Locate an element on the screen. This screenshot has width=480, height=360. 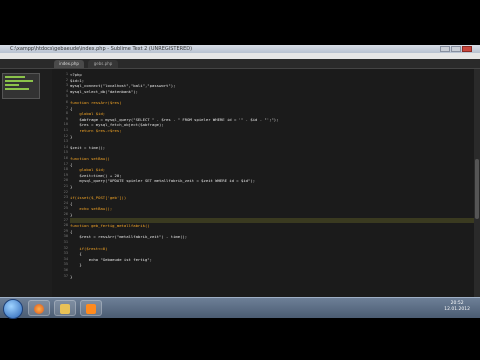
close-button is located at coordinates (467, 49).